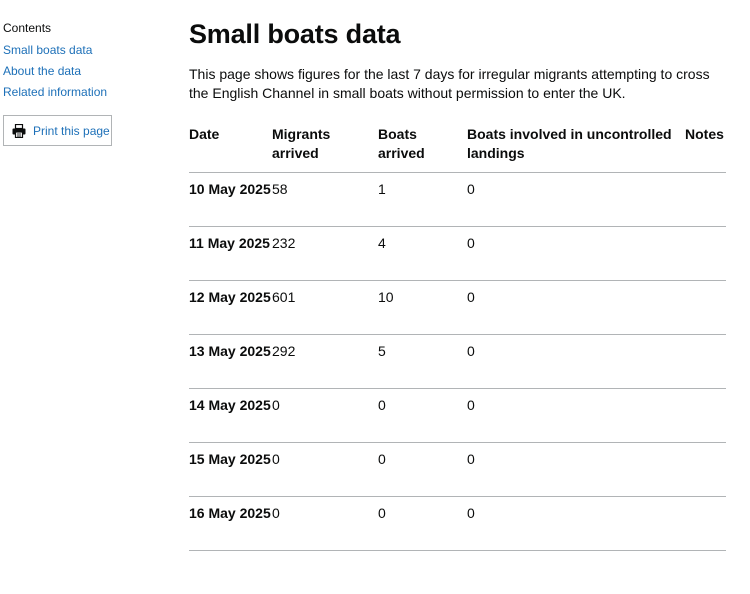 This screenshot has width=750, height=594. What do you see at coordinates (422, 145) in the screenshot?
I see `header-boats-arrived: Boats arrived` at bounding box center [422, 145].